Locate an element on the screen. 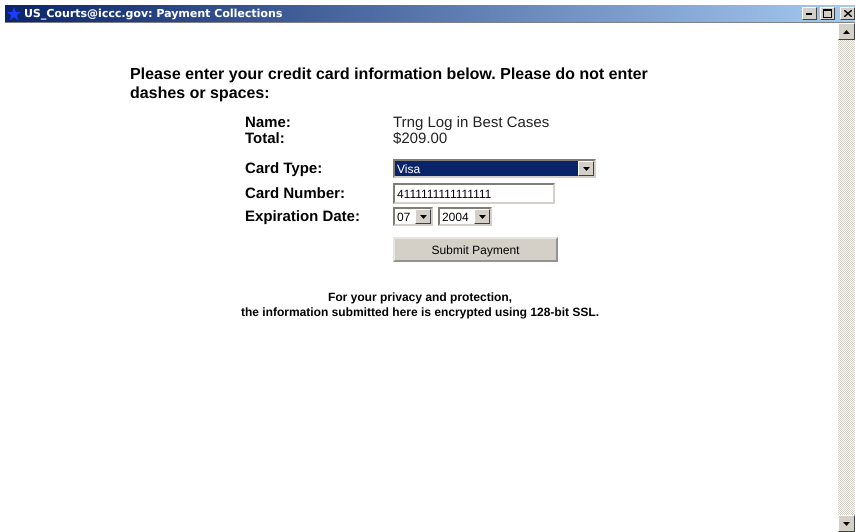  field-value: $209.00 is located at coordinates (420, 139).